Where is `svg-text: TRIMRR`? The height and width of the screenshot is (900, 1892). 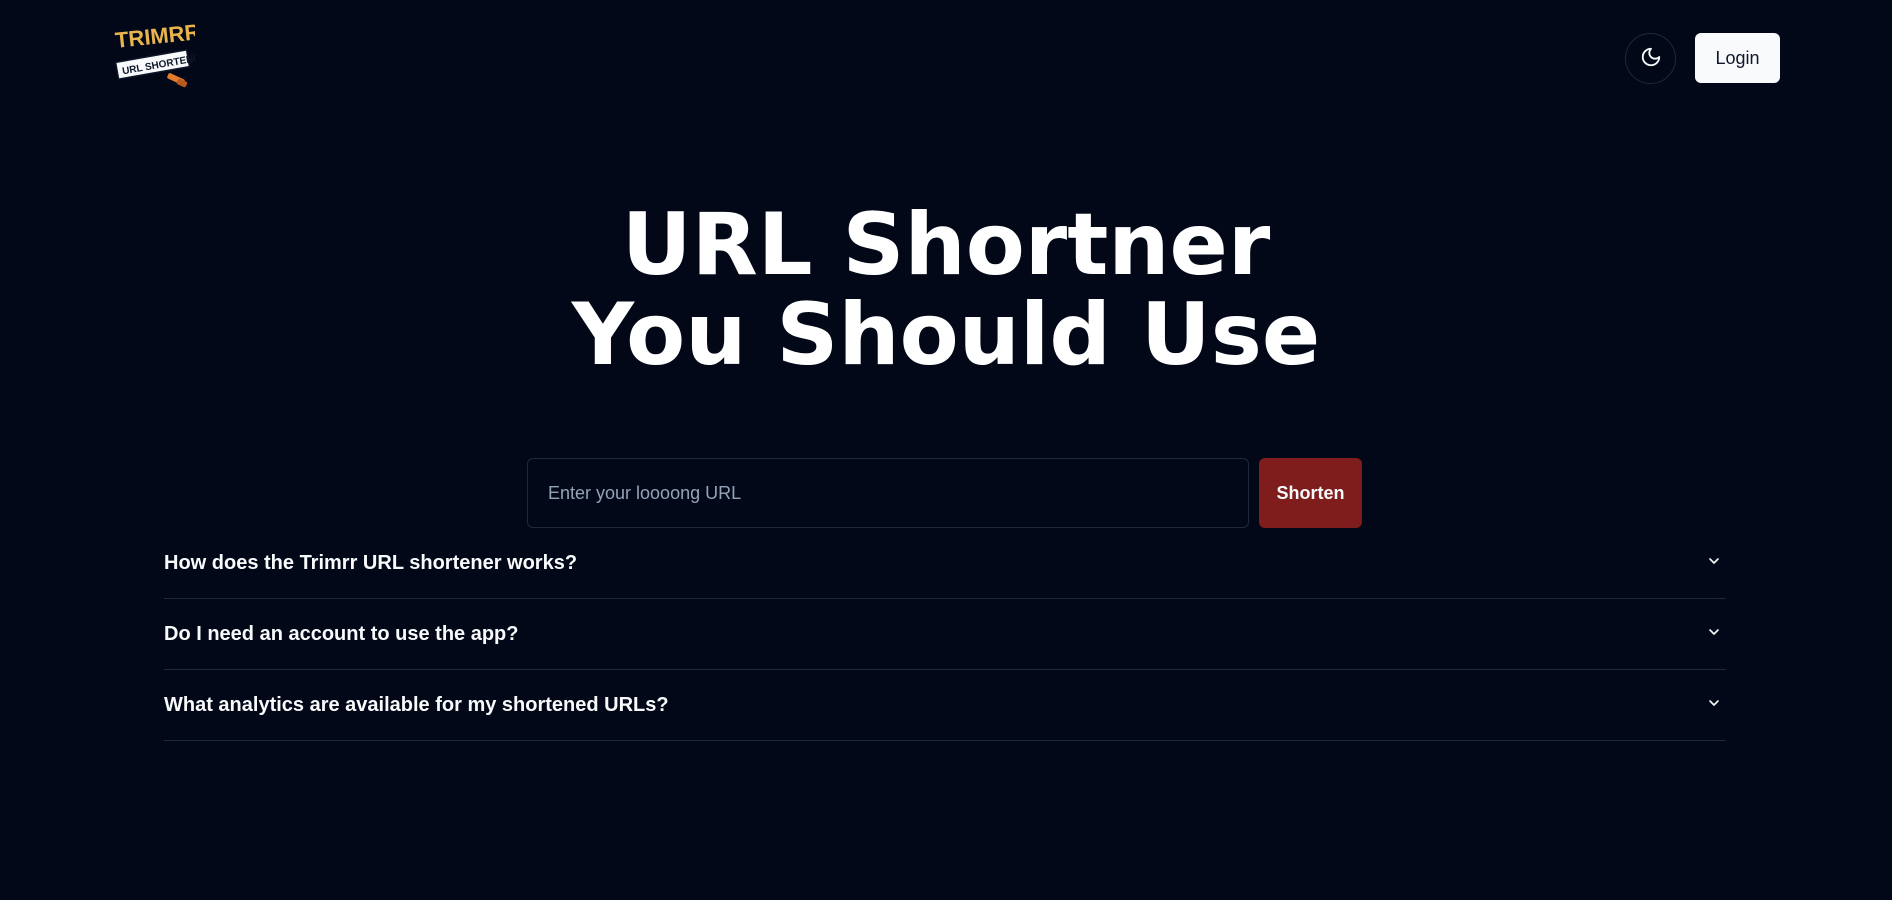
svg-text: TRIMRR is located at coordinates (154, 37).